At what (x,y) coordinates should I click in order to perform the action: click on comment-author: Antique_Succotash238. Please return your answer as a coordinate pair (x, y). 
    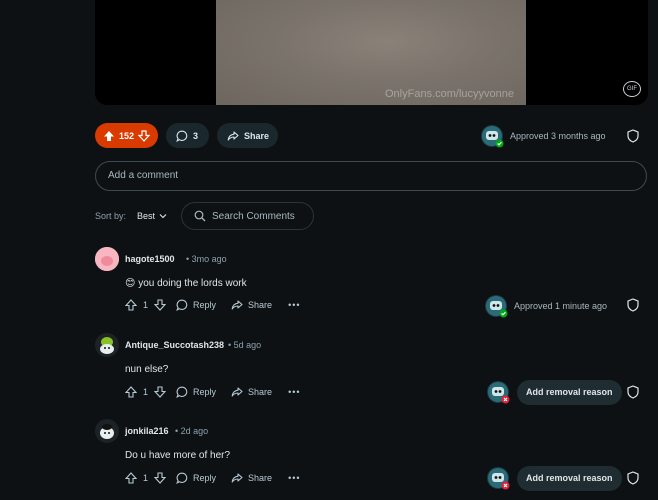
    Looking at the image, I should click on (174, 345).